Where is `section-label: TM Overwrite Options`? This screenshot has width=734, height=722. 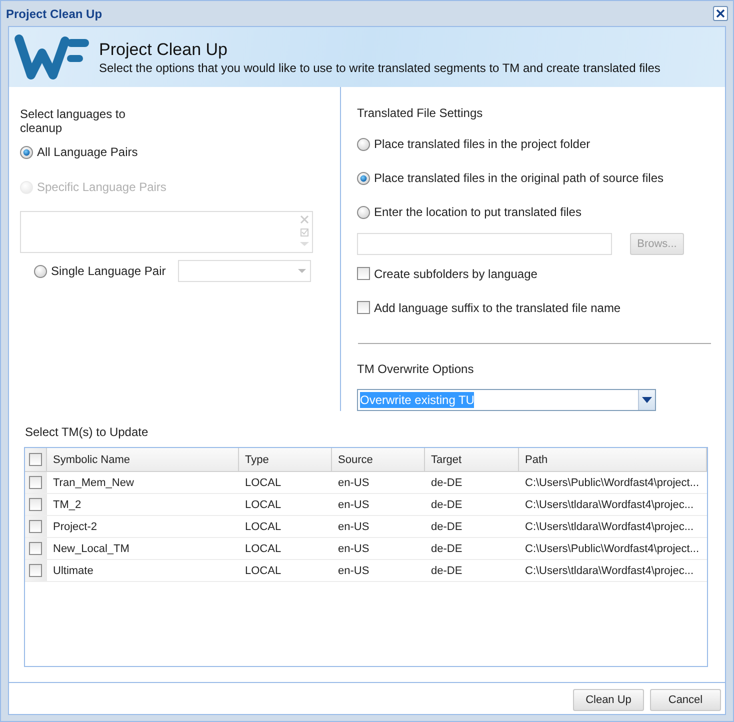 section-label: TM Overwrite Options is located at coordinates (416, 369).